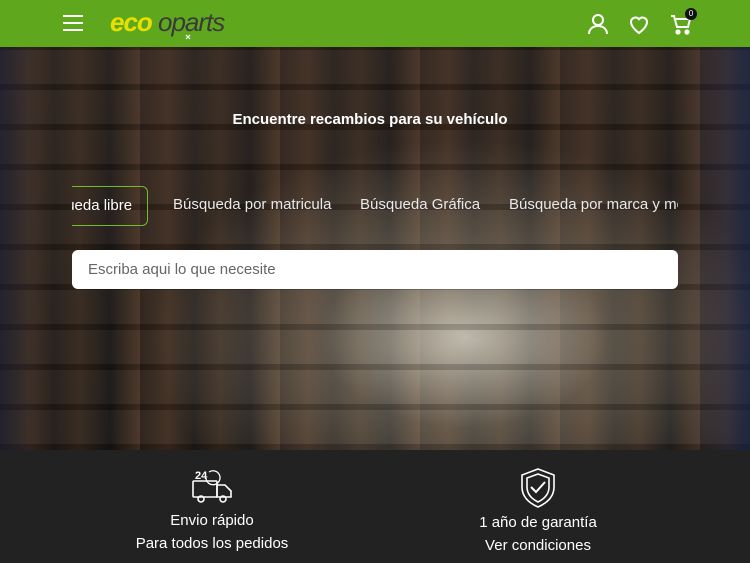 This screenshot has height=563, width=750. What do you see at coordinates (212, 520) in the screenshot?
I see `feature-title: Envio rápido` at bounding box center [212, 520].